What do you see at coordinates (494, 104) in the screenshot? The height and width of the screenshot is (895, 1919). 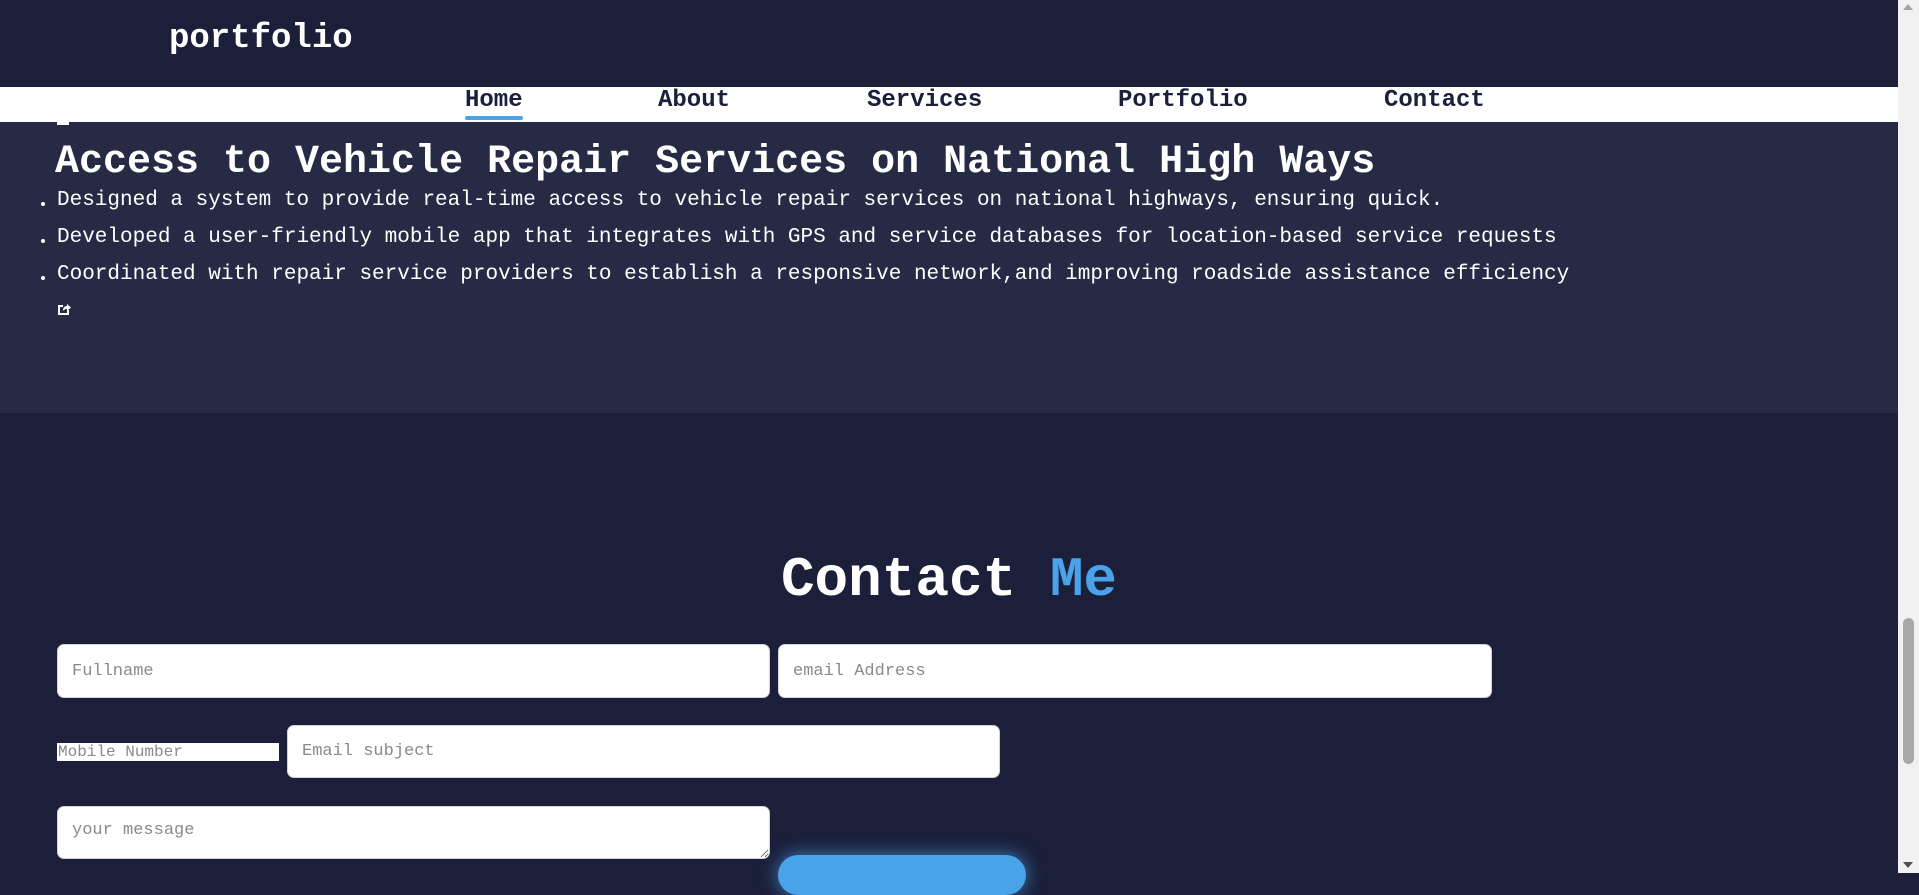 I see `nav-item-home: Home` at bounding box center [494, 104].